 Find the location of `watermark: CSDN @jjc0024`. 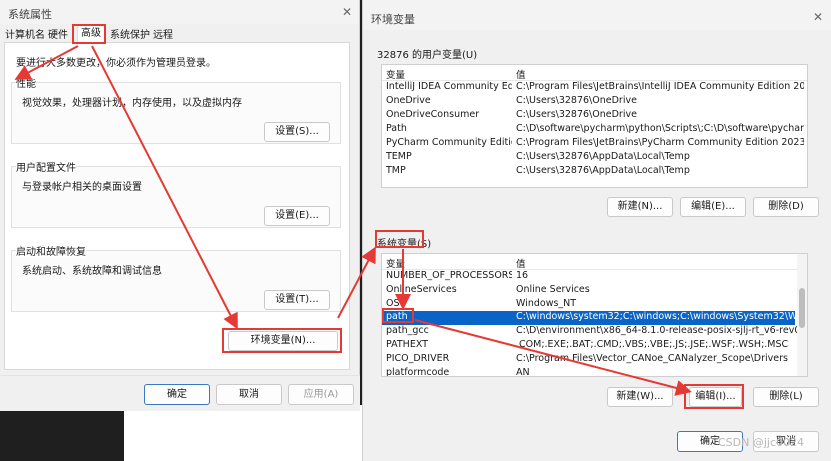

watermark: CSDN @jjc0024 is located at coordinates (761, 442).